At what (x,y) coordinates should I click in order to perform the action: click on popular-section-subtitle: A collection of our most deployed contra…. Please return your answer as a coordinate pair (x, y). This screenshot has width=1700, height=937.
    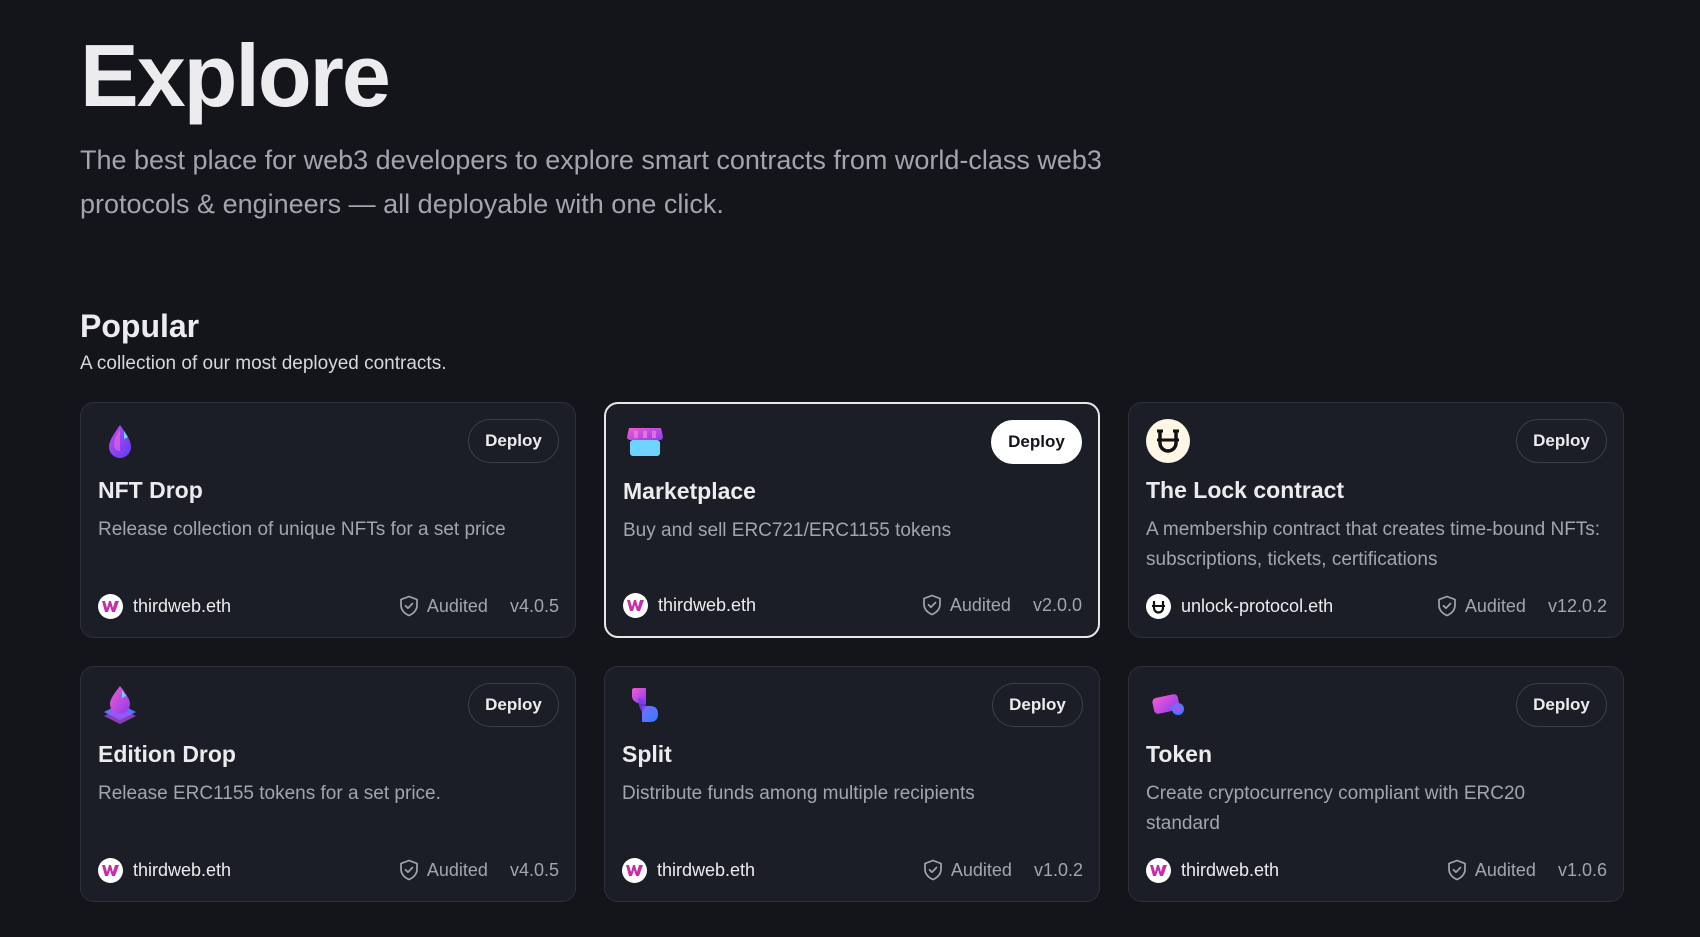
    Looking at the image, I should click on (263, 363).